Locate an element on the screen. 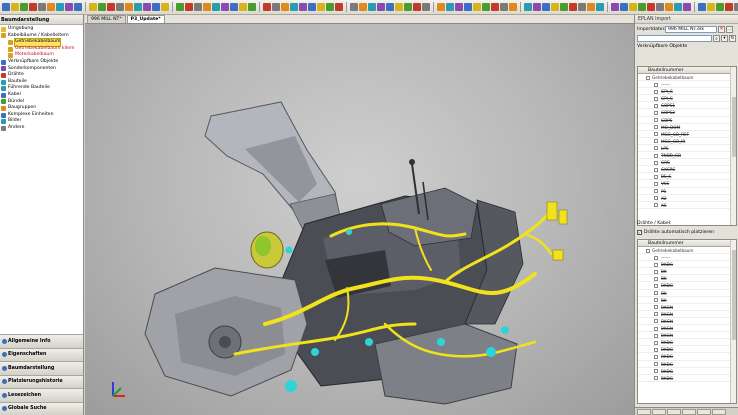  left-section-tab: Globale Suche is located at coordinates (41, 408).